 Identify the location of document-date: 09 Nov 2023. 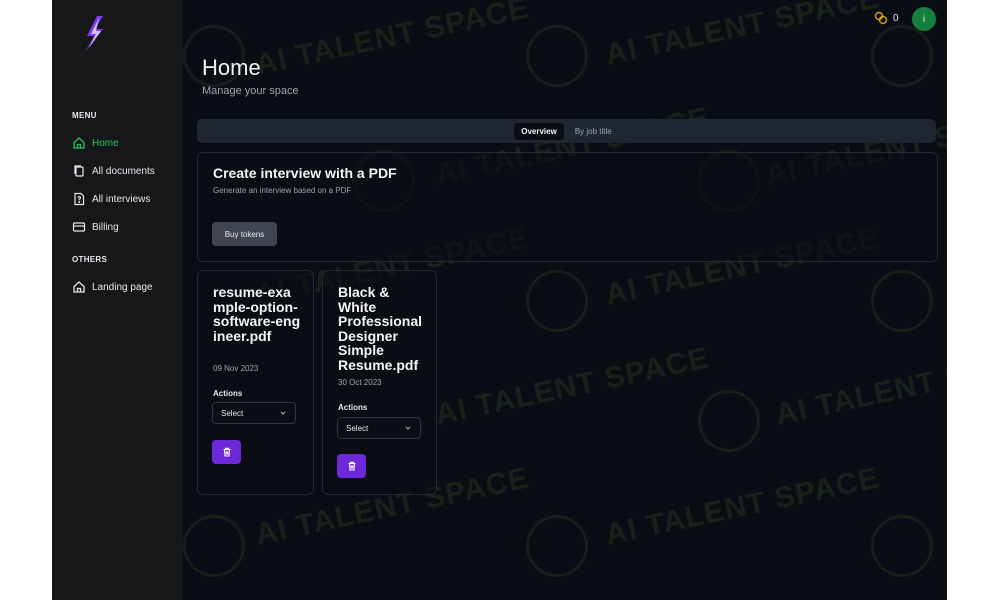
(236, 368).